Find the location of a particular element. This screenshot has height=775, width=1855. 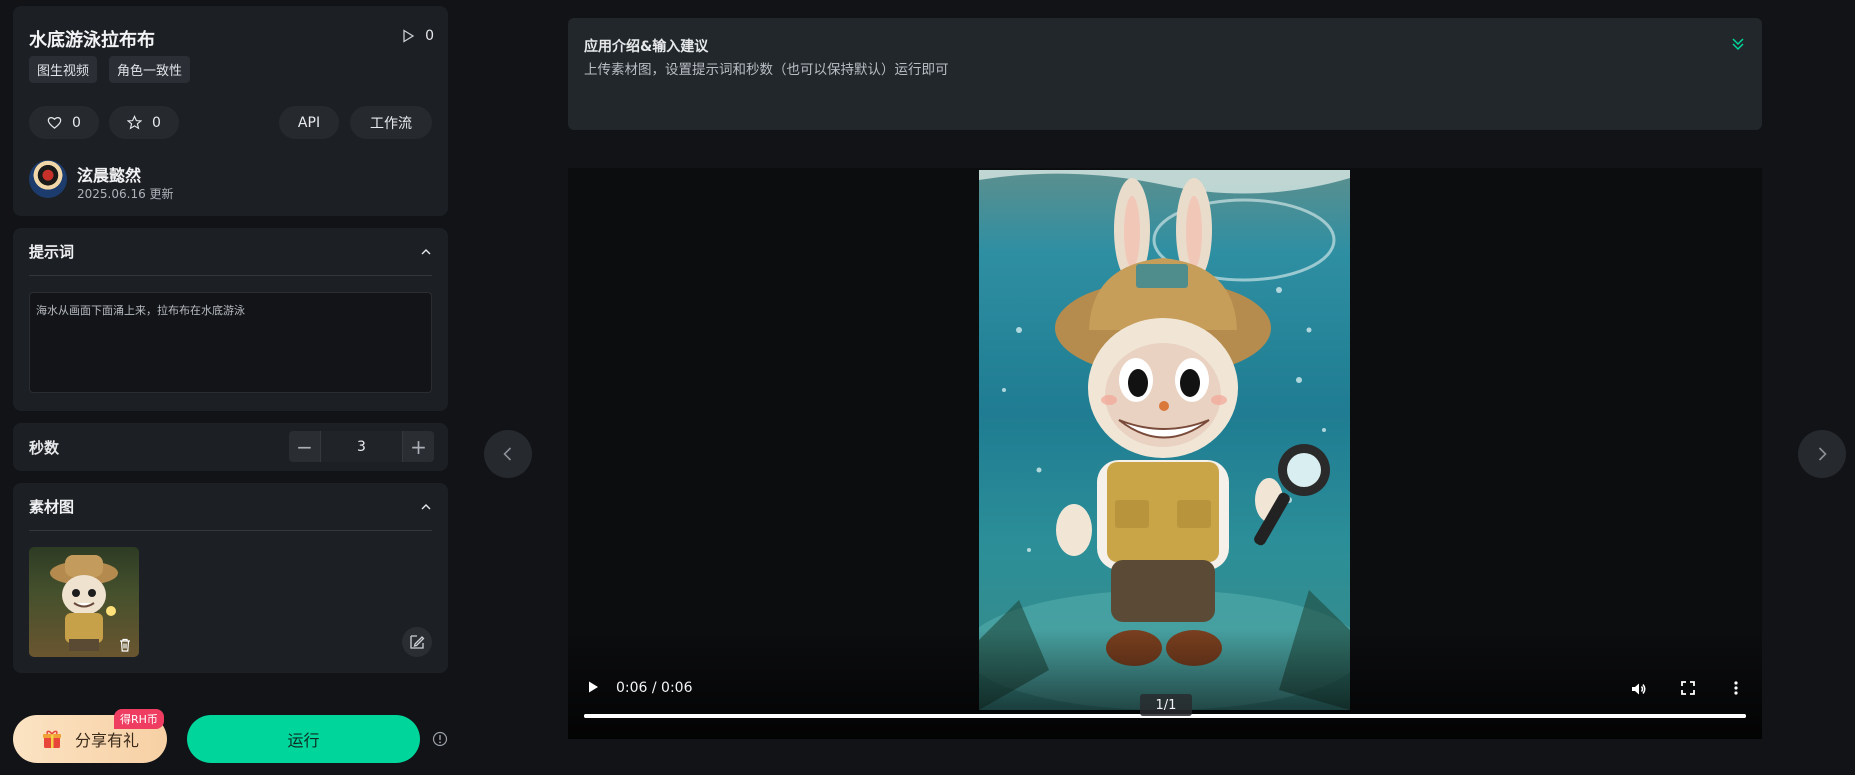

run-count: 0 is located at coordinates (417, 36).